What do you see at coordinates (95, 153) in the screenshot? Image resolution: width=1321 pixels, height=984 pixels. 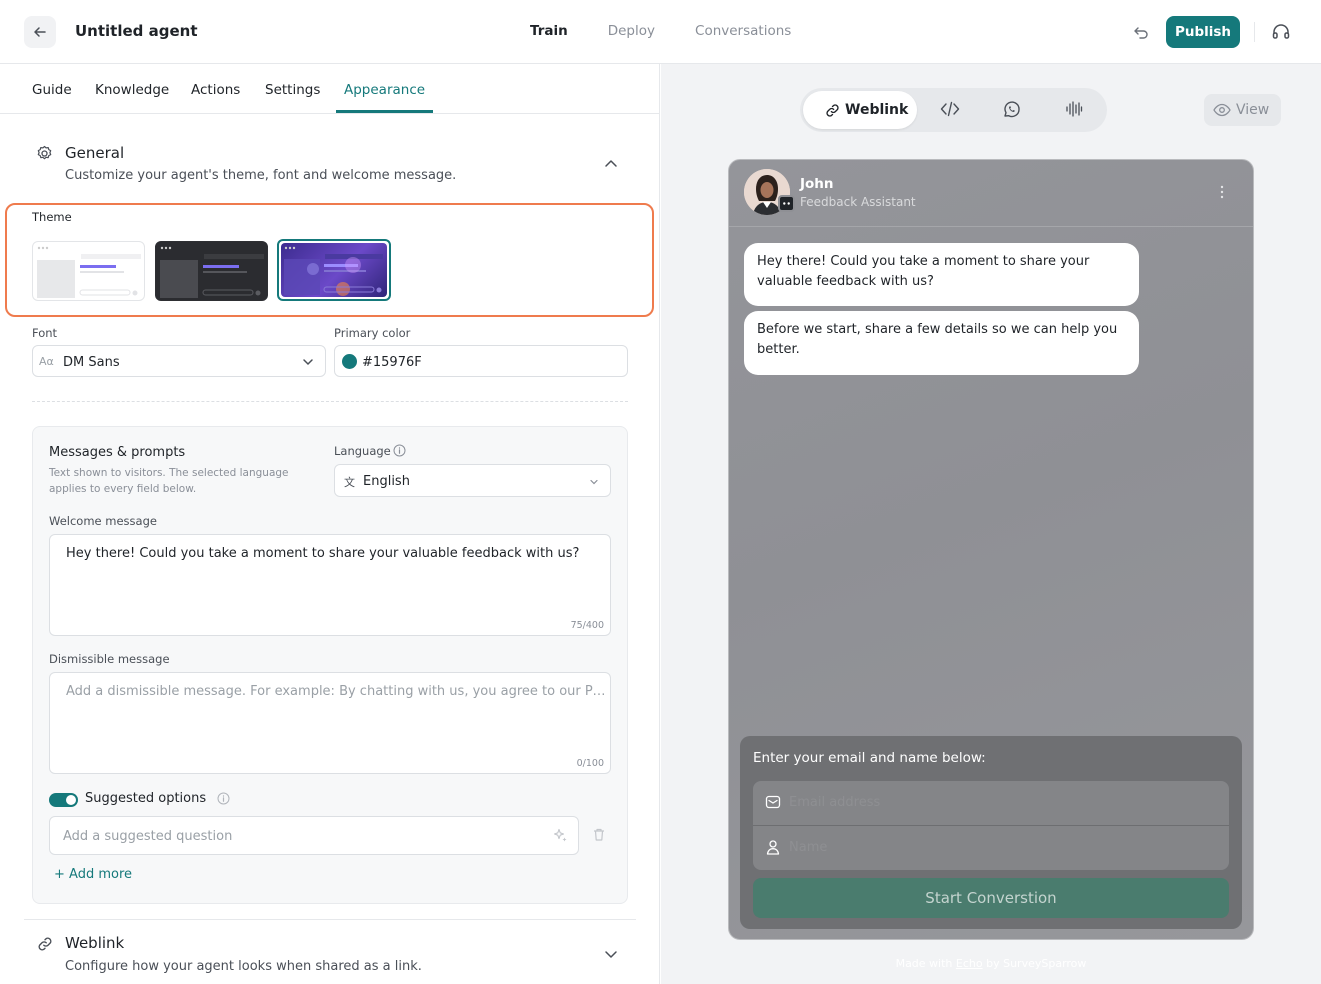 I see `general-section-title: General` at bounding box center [95, 153].